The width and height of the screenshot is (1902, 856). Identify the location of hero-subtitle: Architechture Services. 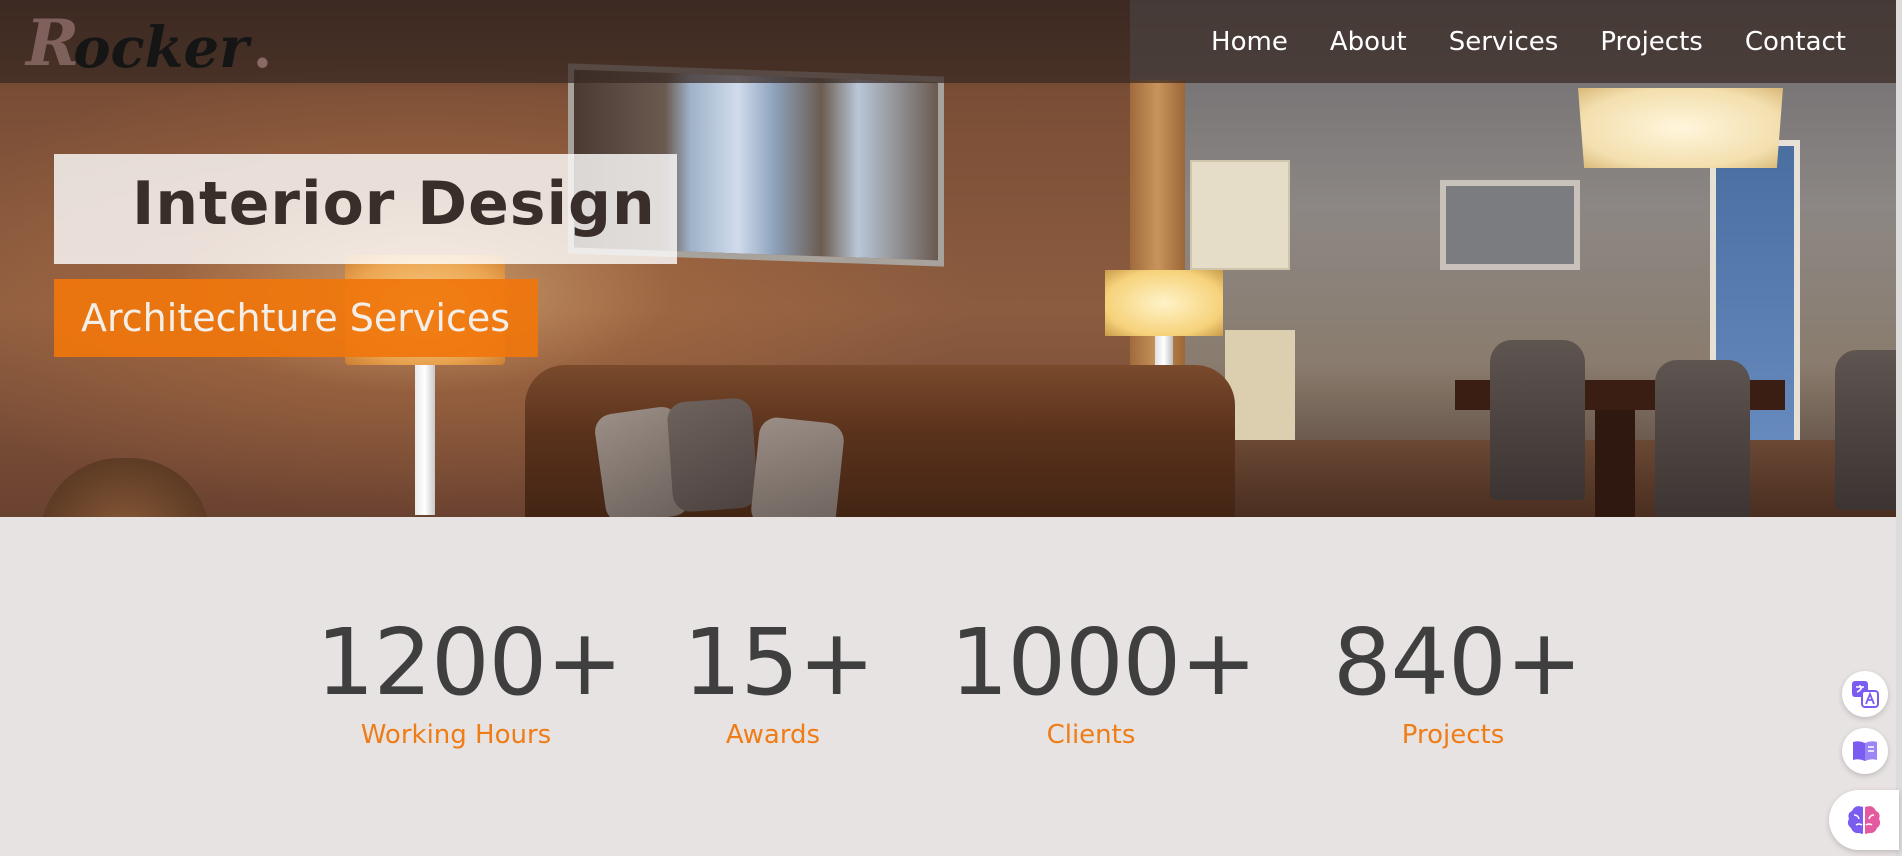
(296, 318).